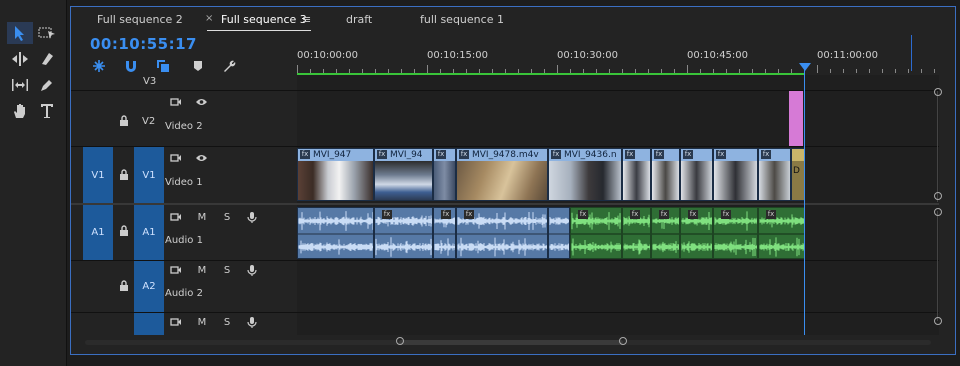 This screenshot has height=366, width=960. Describe the element at coordinates (462, 19) in the screenshot. I see `tab-full-sequence-1: full sequence 1` at that location.